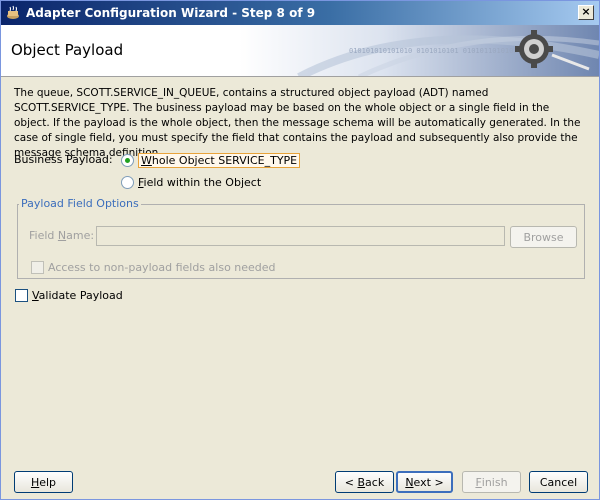  Describe the element at coordinates (127, 182) in the screenshot. I see `radio-button-unselected` at that location.